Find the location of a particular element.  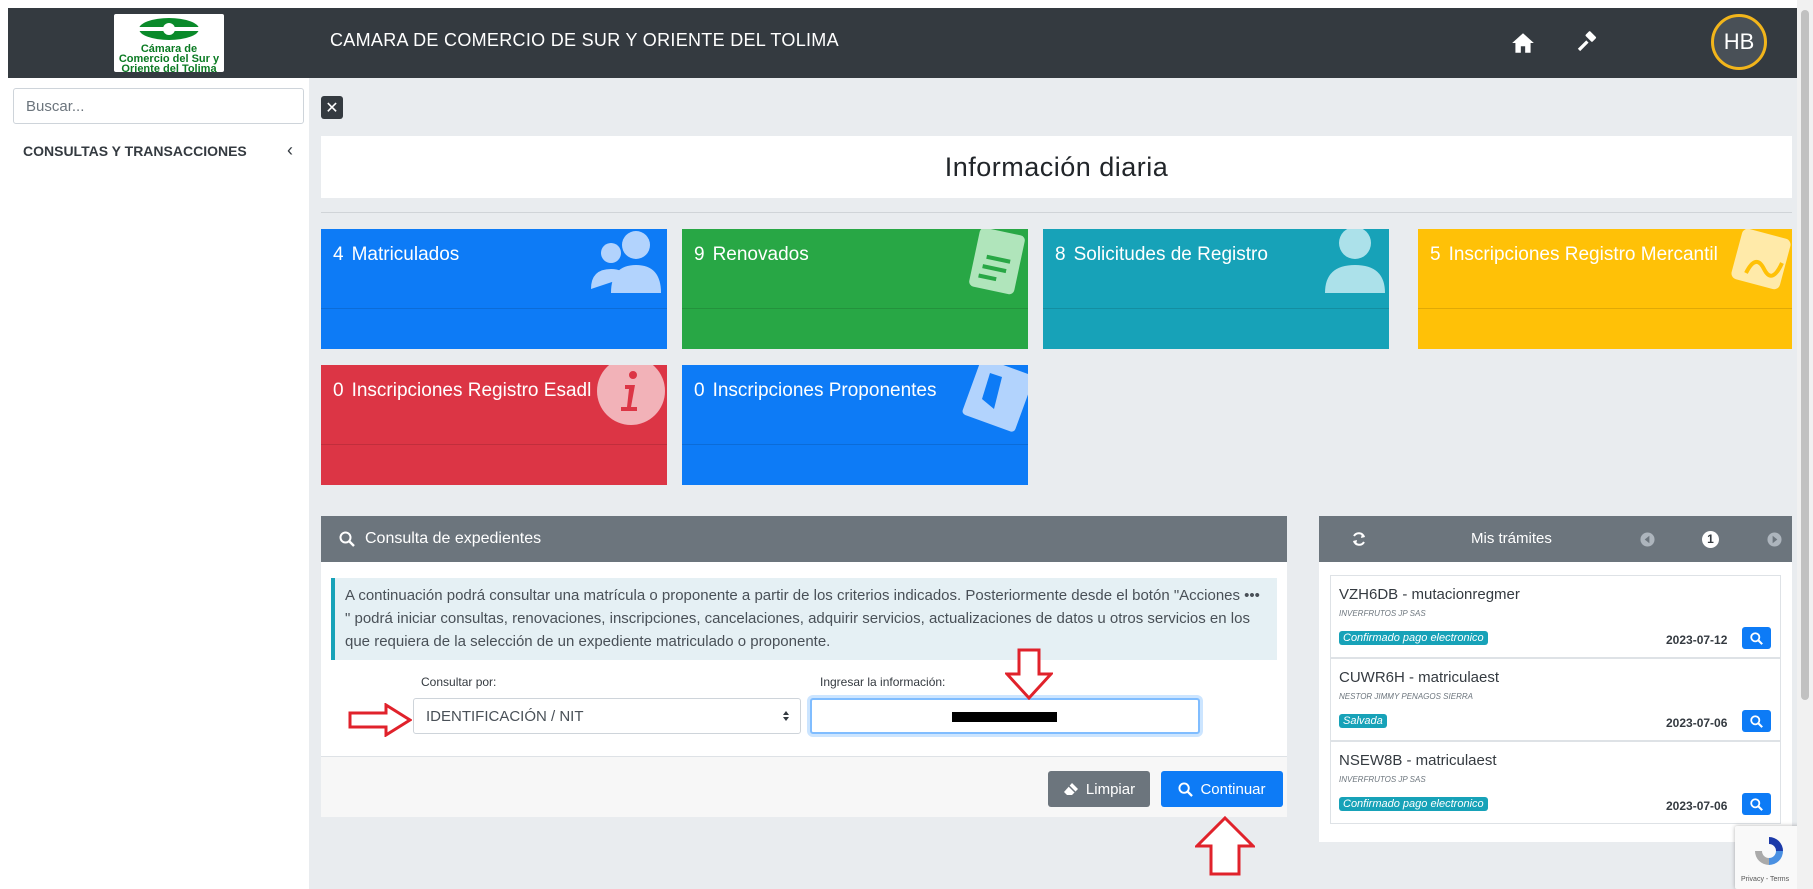

annotation-arrow-down-icon is located at coordinates (1029, 674).